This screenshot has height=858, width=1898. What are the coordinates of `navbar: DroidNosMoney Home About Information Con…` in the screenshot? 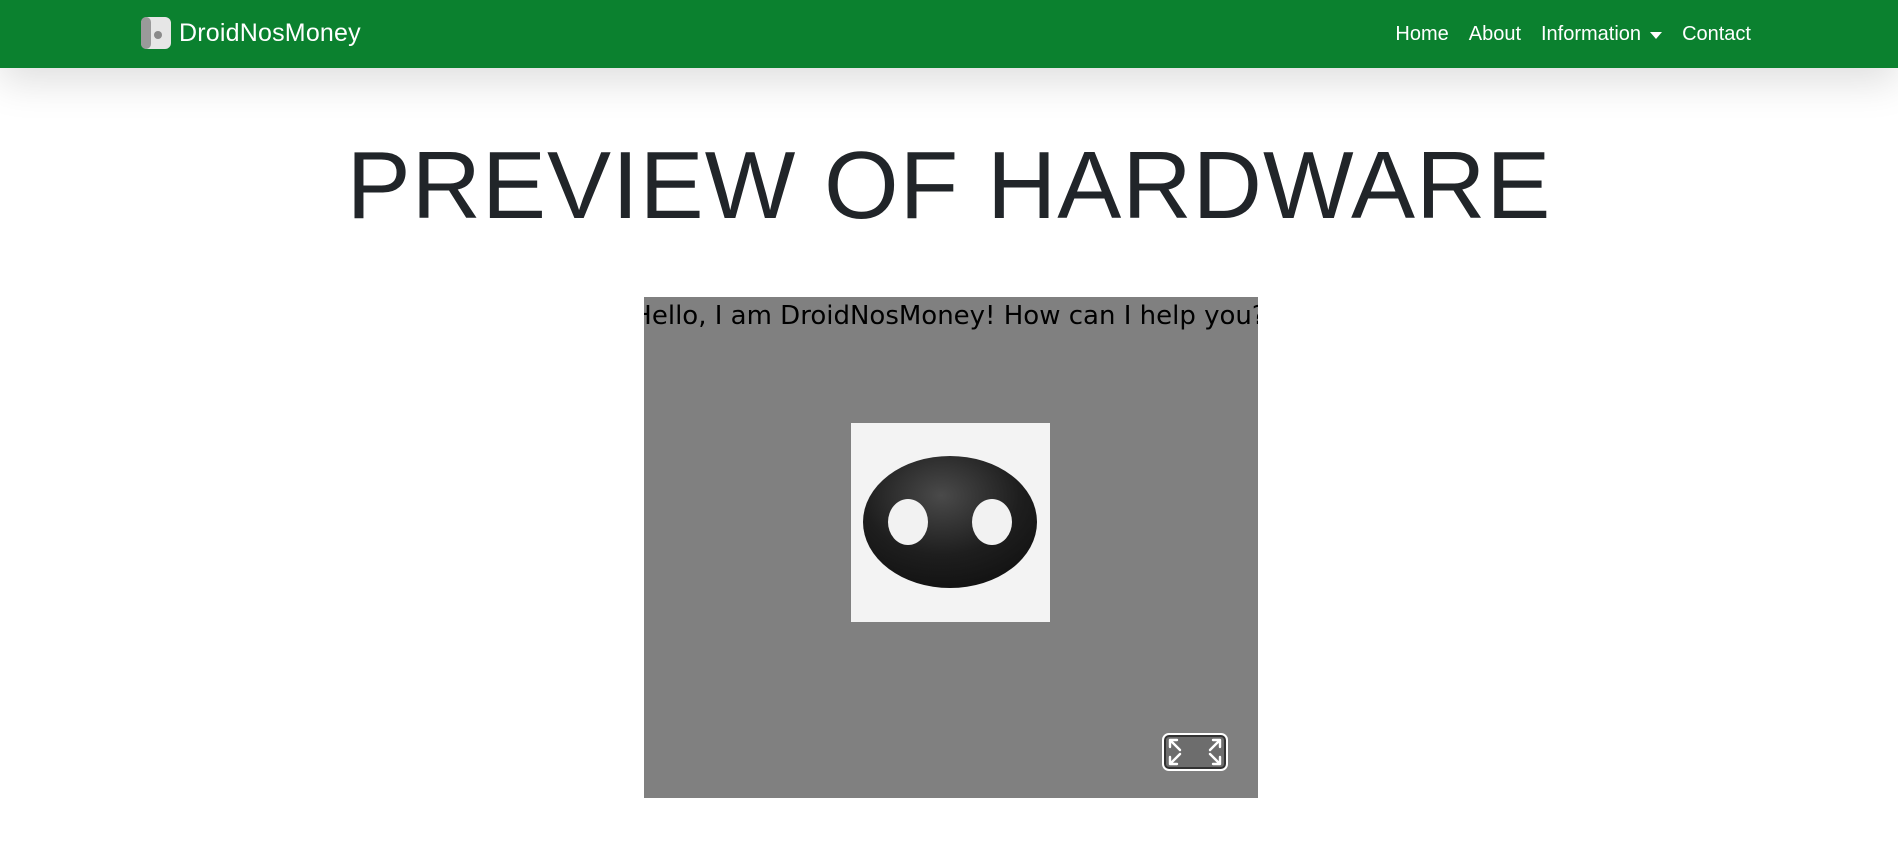 It's located at (949, 34).